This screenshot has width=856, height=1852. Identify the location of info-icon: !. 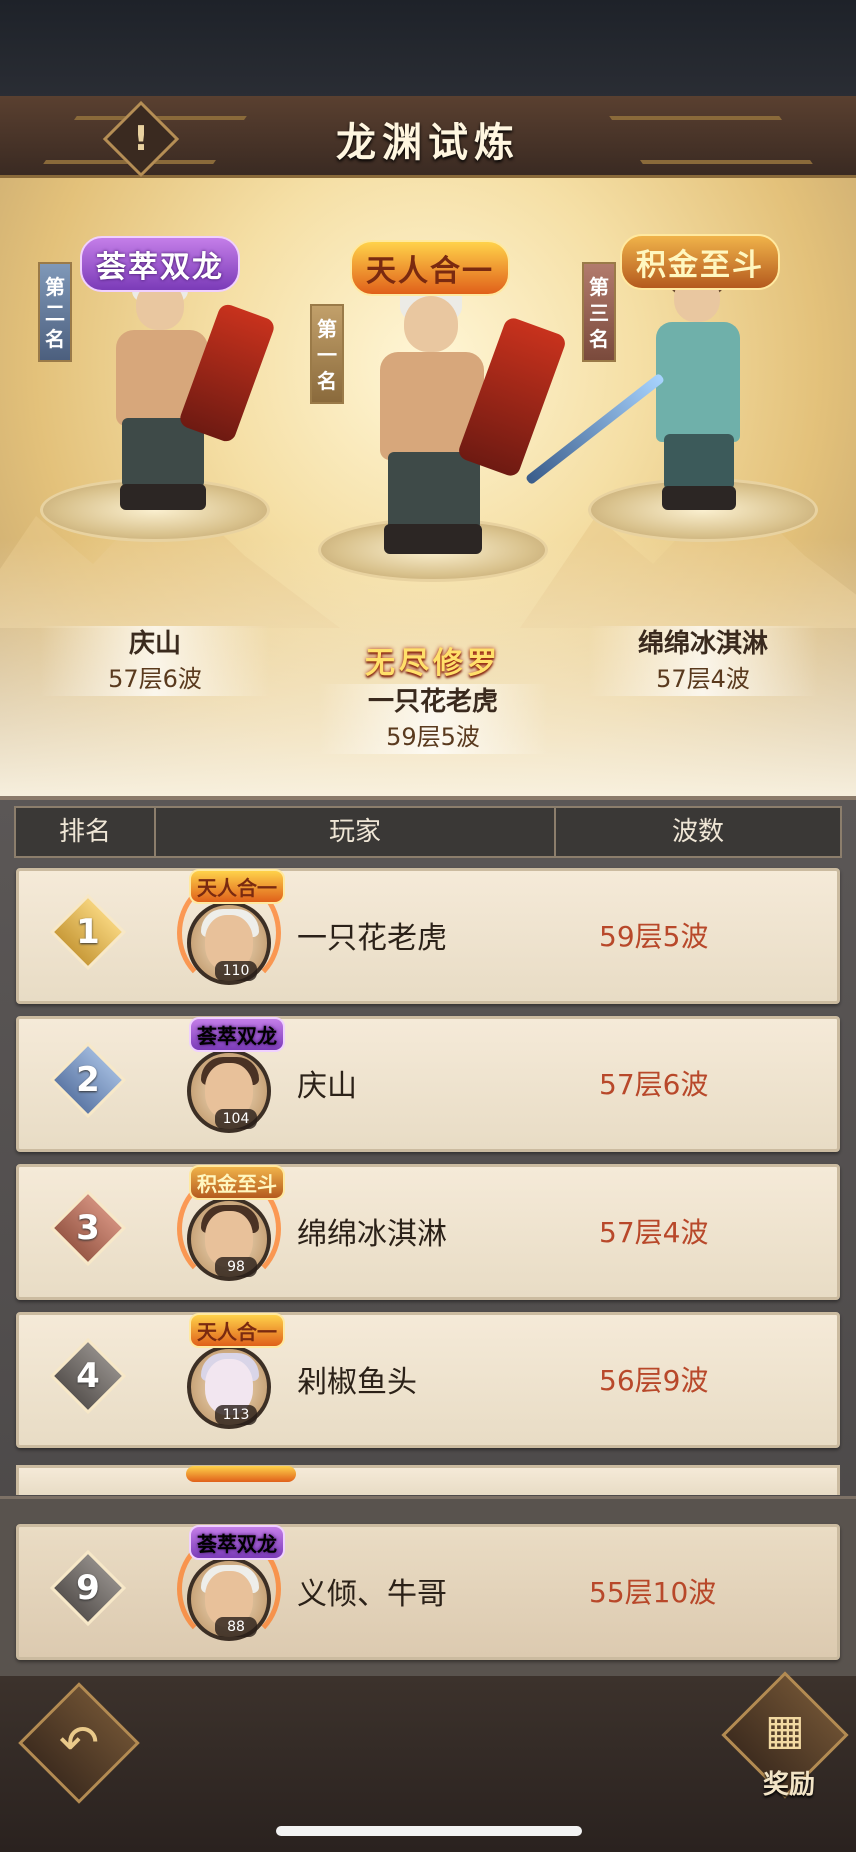
(141, 139).